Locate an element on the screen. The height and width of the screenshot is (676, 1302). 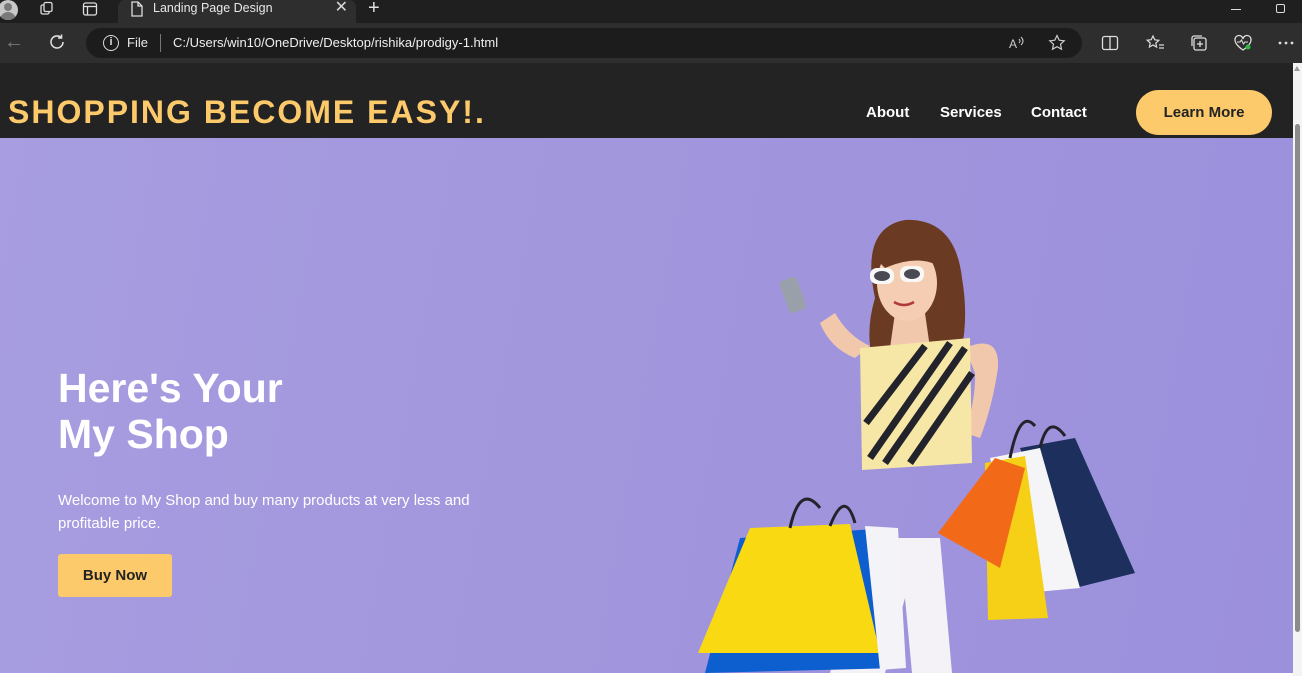
workspaces-icon is located at coordinates (47, 9).